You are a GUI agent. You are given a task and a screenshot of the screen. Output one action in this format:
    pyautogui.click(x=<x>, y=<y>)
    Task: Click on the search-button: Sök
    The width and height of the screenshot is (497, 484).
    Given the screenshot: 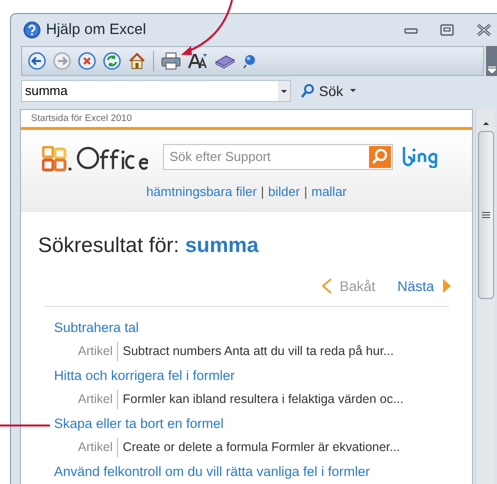 What is the action you would take?
    pyautogui.click(x=329, y=91)
    